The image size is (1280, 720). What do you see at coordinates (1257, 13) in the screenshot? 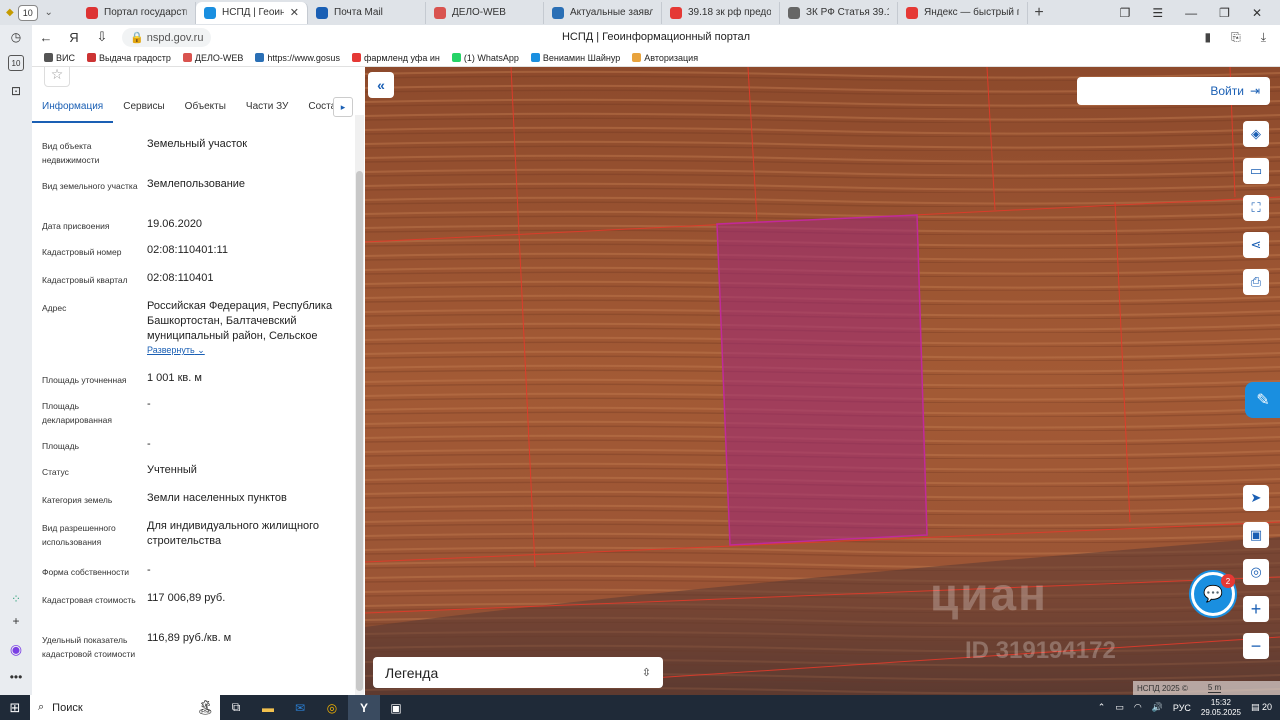
I see `close-window-button: ✕` at bounding box center [1257, 13].